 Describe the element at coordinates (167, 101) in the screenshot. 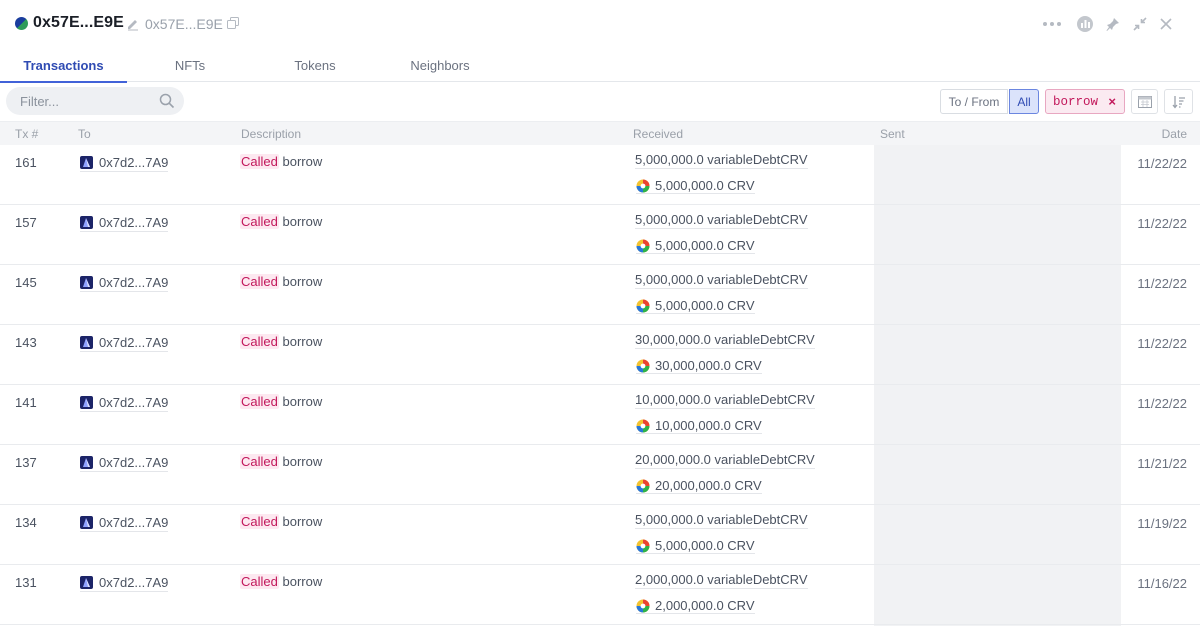

I see `search-icon` at that location.